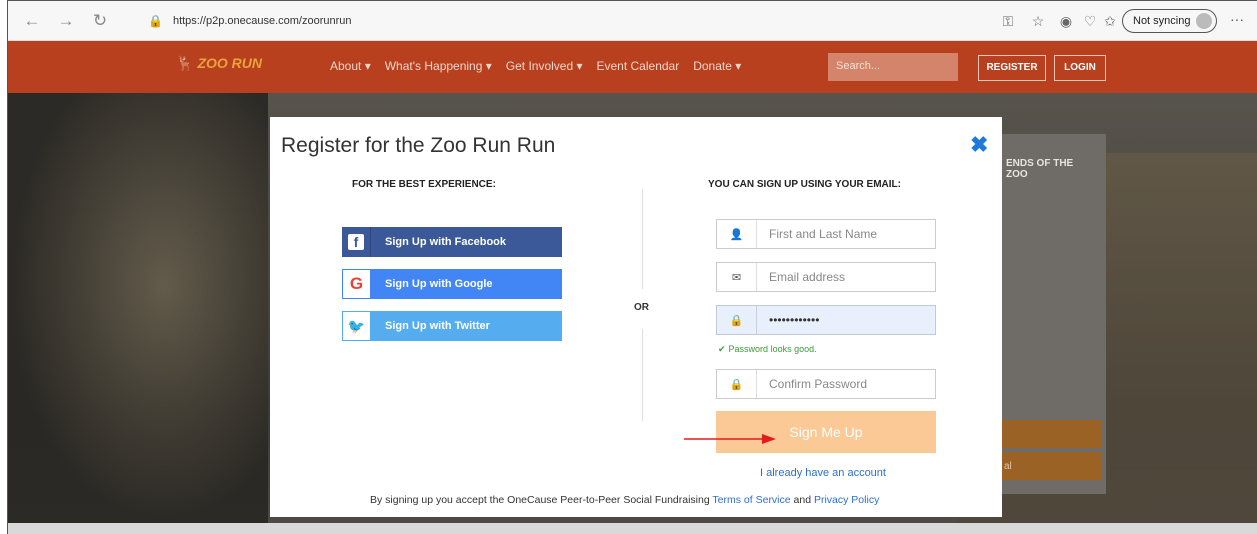  Describe the element at coordinates (730, 439) in the screenshot. I see `annotation-arrow-icon` at that location.